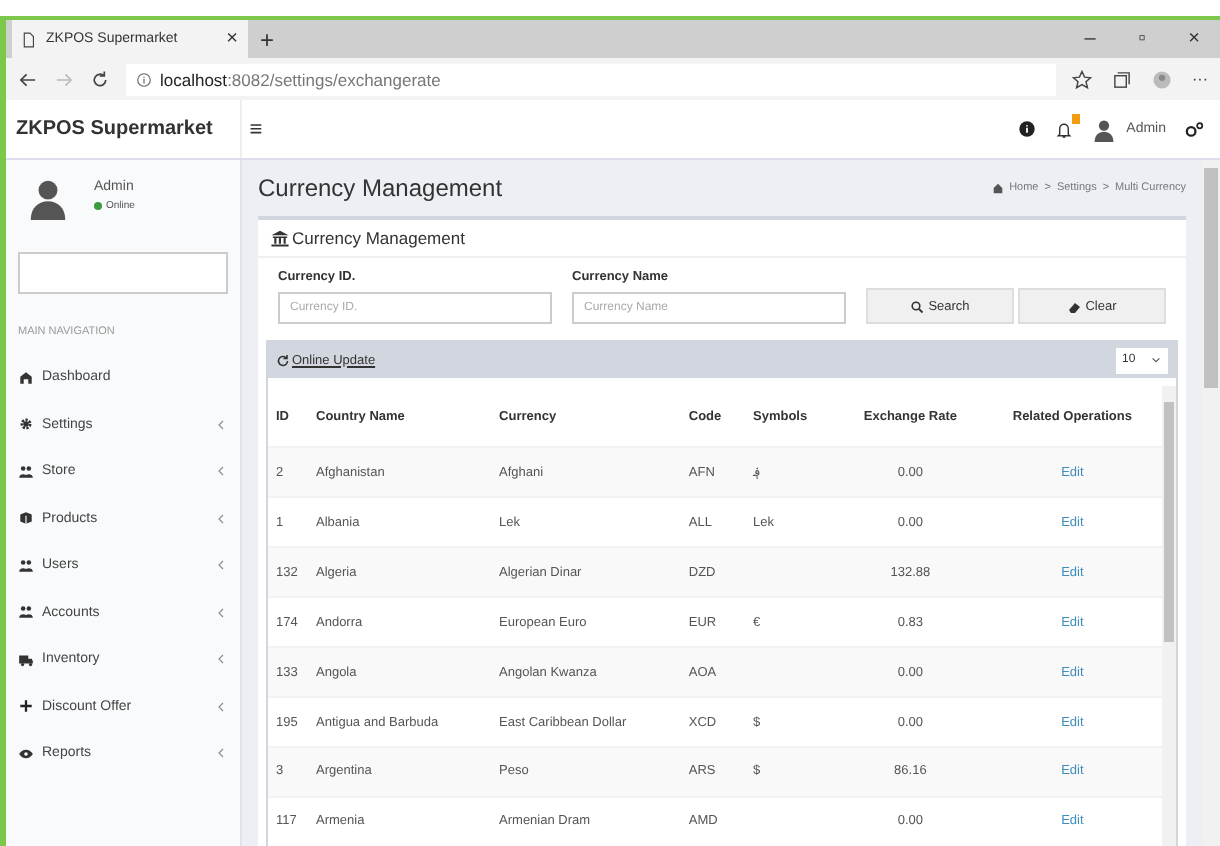 This screenshot has height=846, width=1220. I want to click on home-icon, so click(997, 188).